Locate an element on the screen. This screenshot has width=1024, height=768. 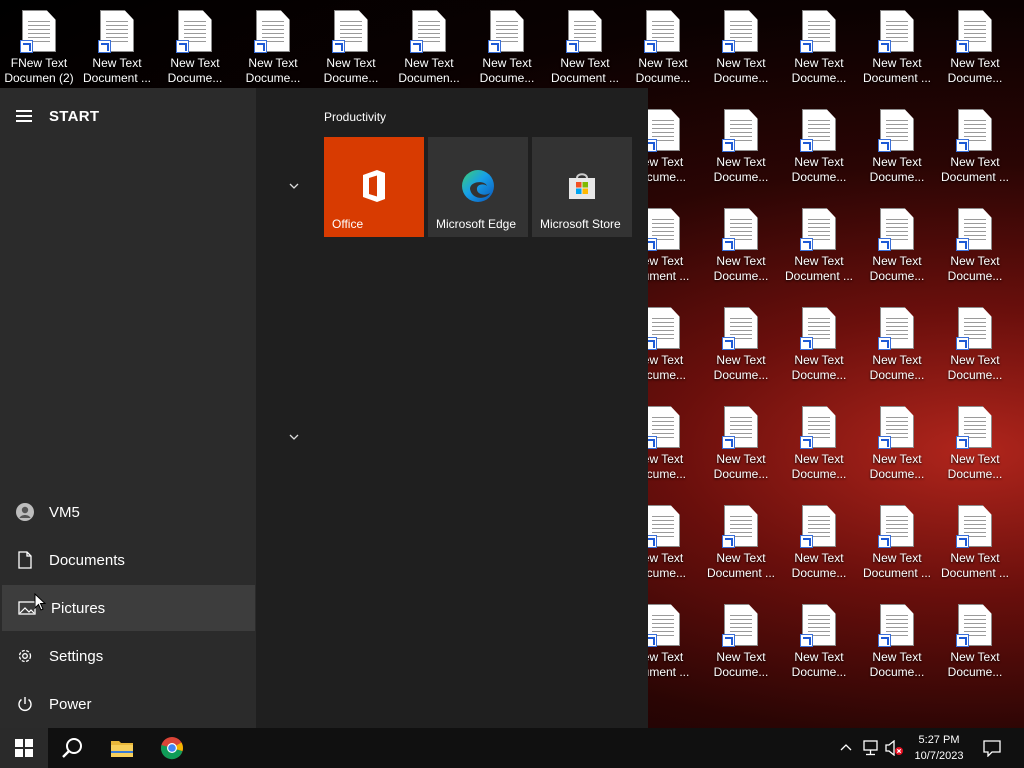
search-button is located at coordinates (72, 748).